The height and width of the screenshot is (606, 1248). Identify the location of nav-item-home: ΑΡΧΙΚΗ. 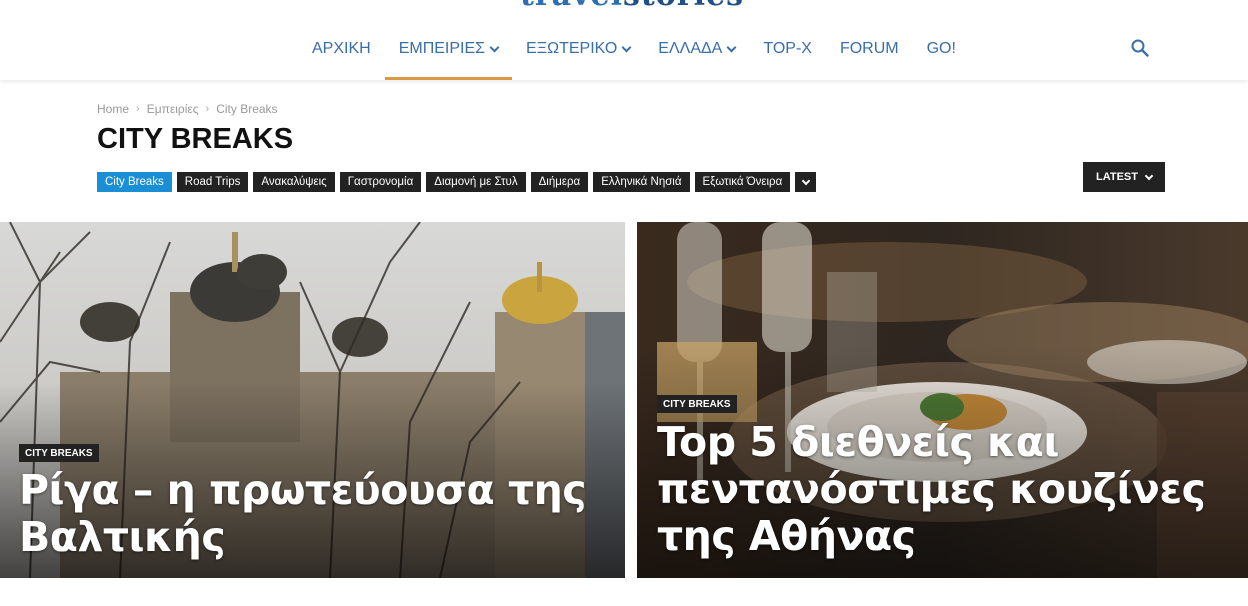
(341, 49).